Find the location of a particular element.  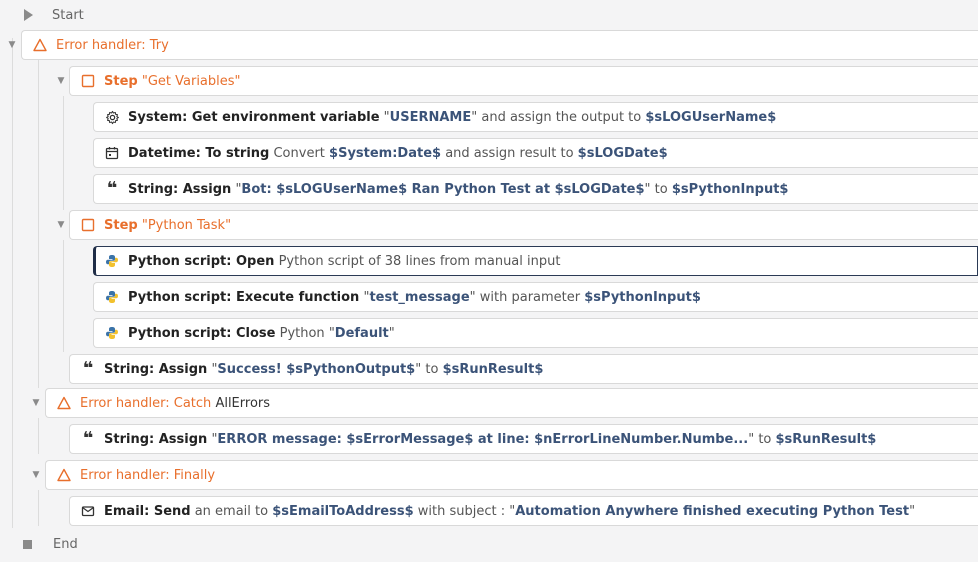

tree-guide-root is located at coordinates (12, 283).